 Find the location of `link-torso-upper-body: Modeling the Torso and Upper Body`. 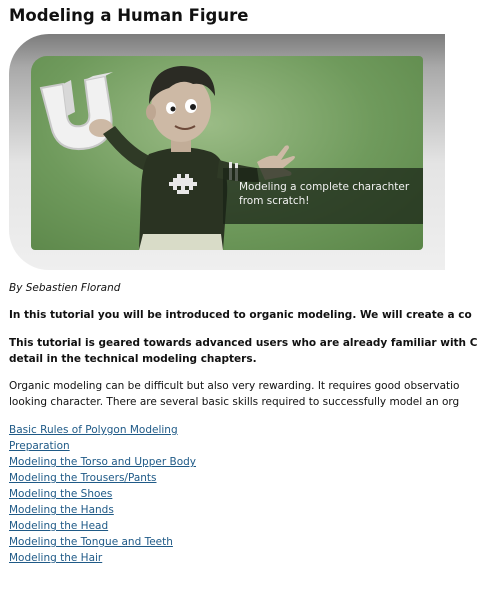

link-torso-upper-body: Modeling the Torso and Upper Body is located at coordinates (102, 462).